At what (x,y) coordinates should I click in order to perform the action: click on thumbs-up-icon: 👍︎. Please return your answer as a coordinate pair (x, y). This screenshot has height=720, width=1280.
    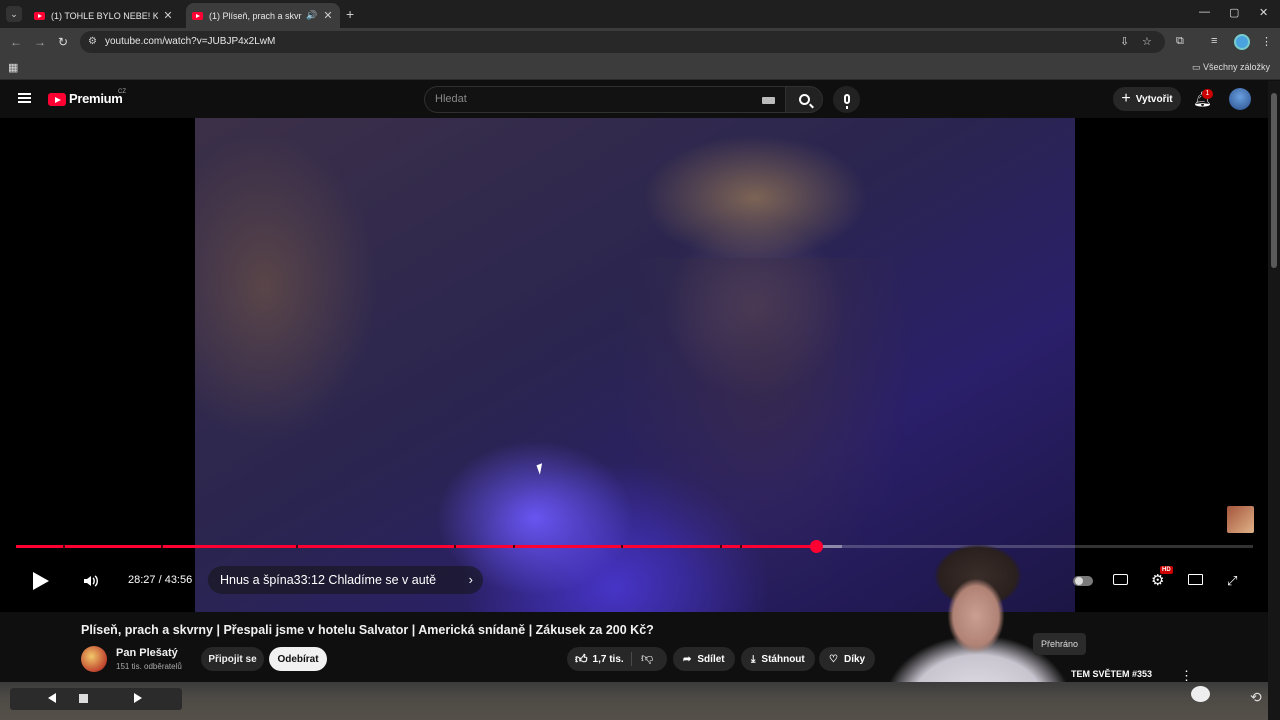
    Looking at the image, I should click on (581, 659).